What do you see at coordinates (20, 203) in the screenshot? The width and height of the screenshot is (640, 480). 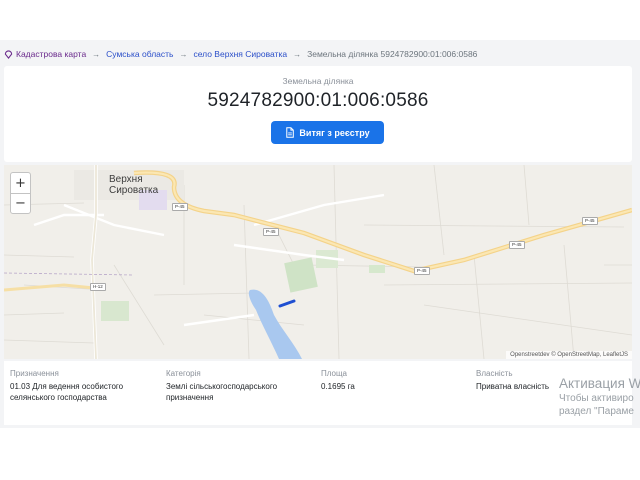 I see `zoom-out-button: −` at bounding box center [20, 203].